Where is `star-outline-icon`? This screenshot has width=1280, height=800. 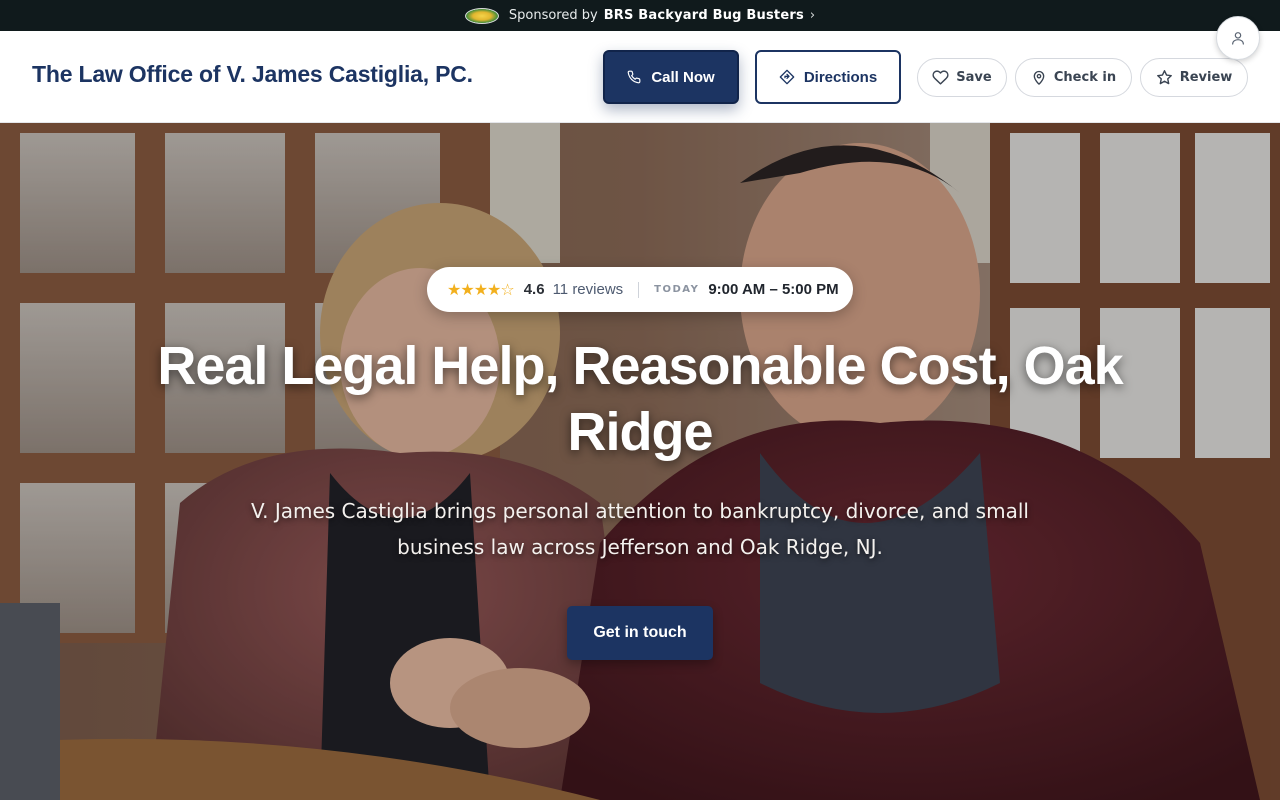 star-outline-icon is located at coordinates (1164, 77).